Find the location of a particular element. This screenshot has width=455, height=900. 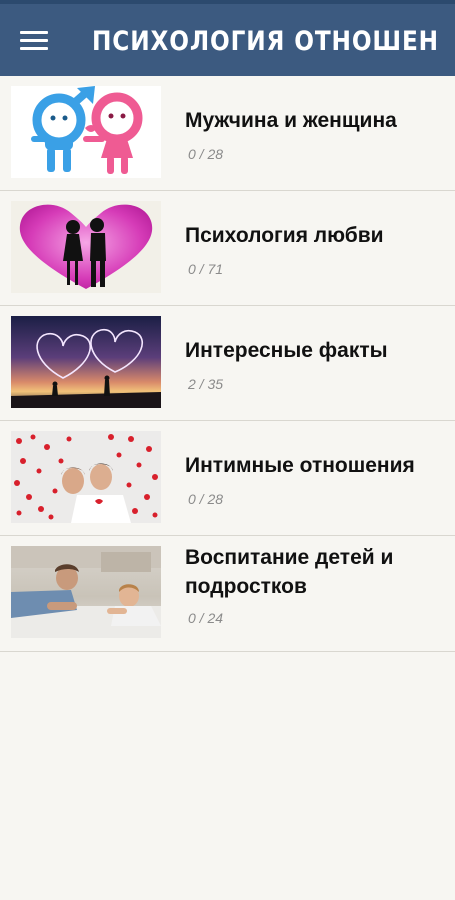

list-item-psychology-of-love: Психология любви 0 / 71 is located at coordinates (227, 248).